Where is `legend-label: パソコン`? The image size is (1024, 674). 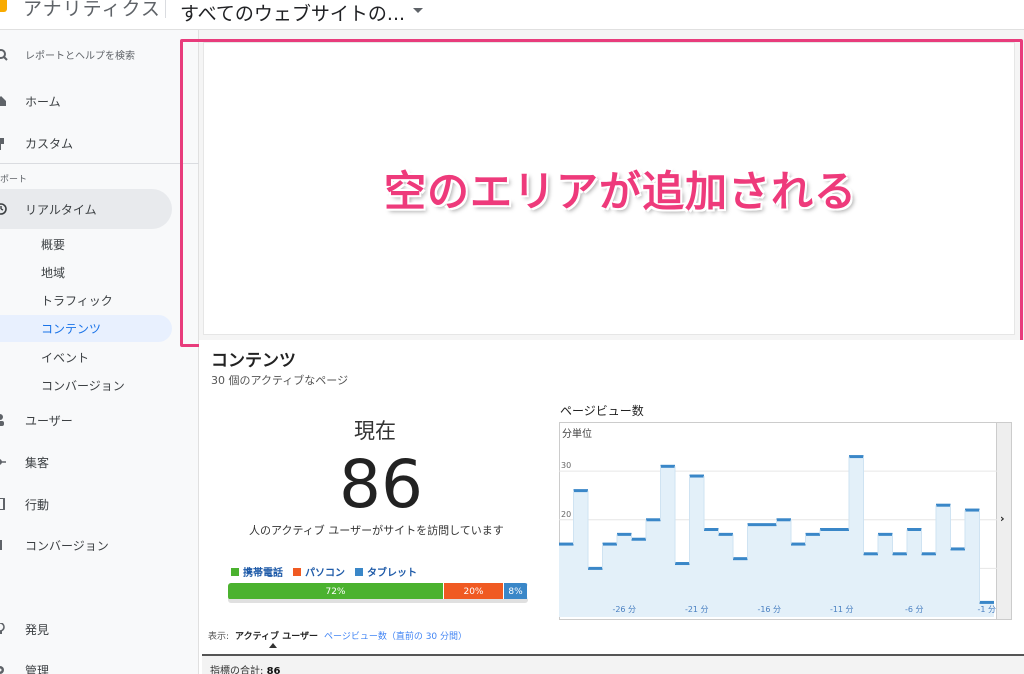 legend-label: パソコン is located at coordinates (325, 573).